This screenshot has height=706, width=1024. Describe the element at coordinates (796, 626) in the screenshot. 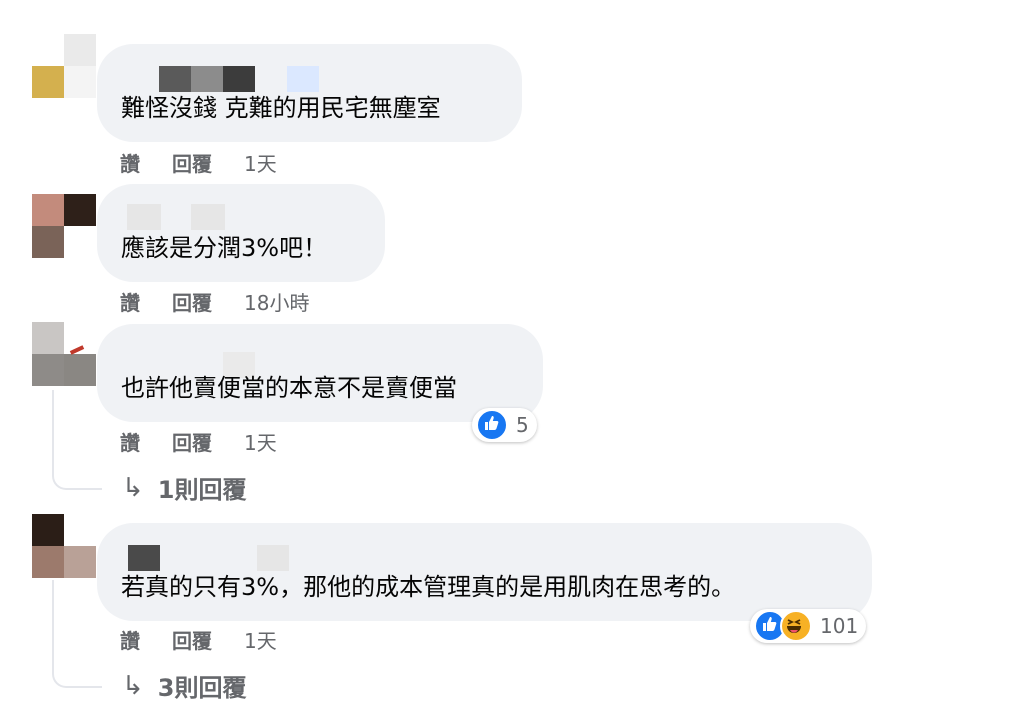

I see `haha-icon` at that location.